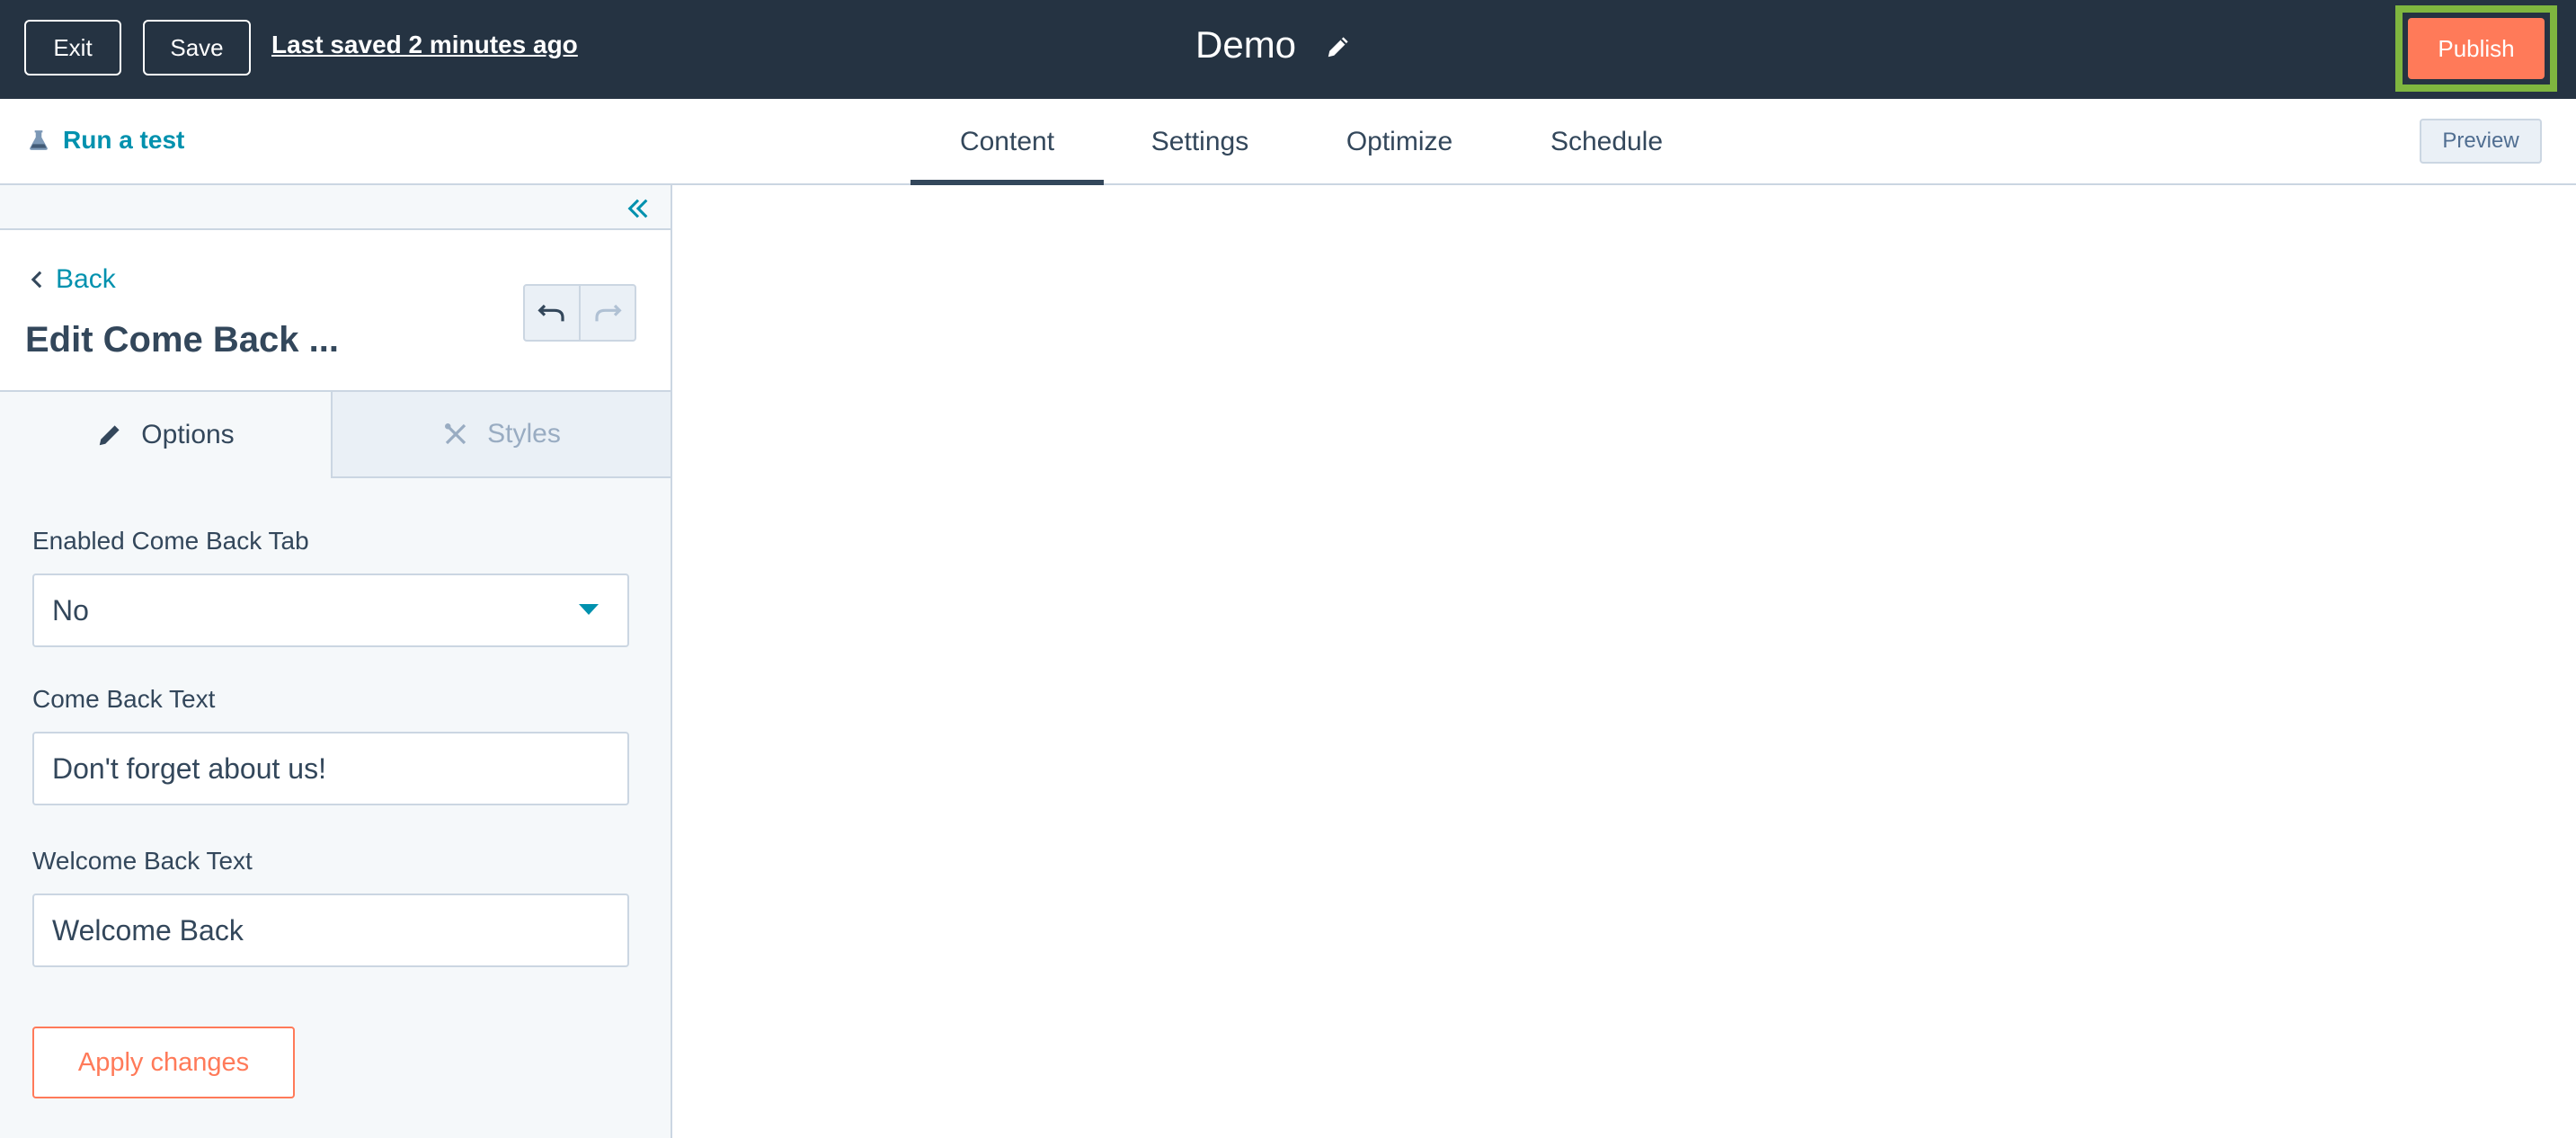 The height and width of the screenshot is (1138, 2576). I want to click on undo-redo-group, so click(579, 313).